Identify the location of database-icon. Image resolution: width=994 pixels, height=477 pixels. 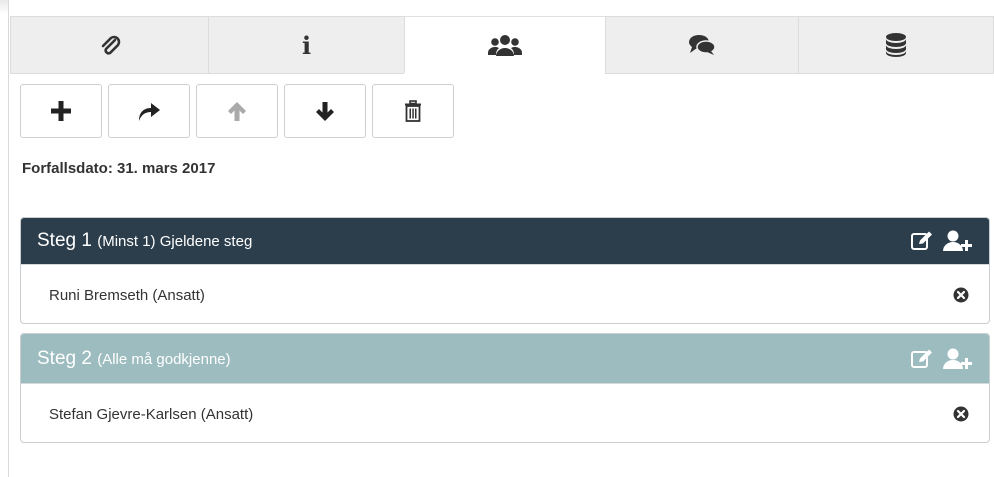
(896, 45).